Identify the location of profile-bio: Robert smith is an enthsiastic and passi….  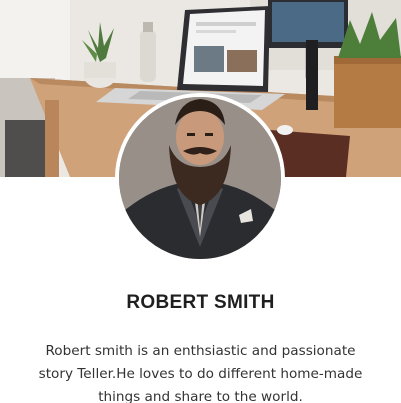
(200, 373).